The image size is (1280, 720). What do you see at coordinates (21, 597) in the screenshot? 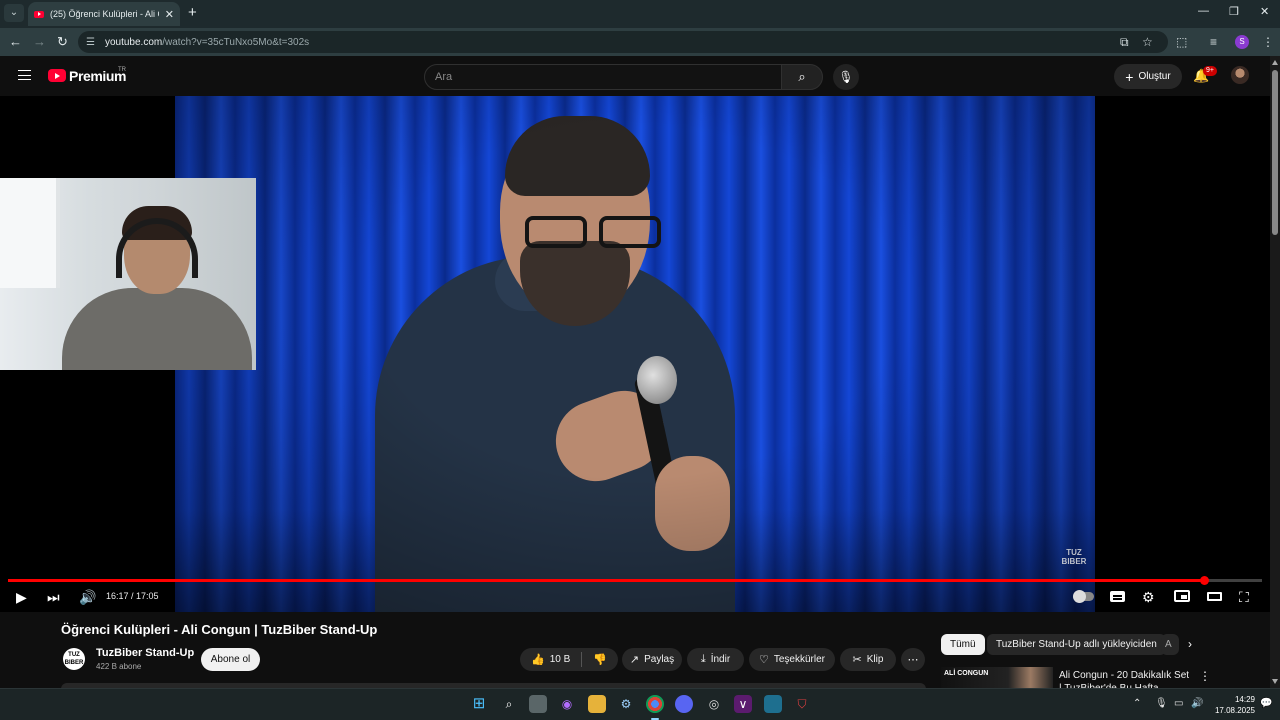
I see `play-icon: ▶` at bounding box center [21, 597].